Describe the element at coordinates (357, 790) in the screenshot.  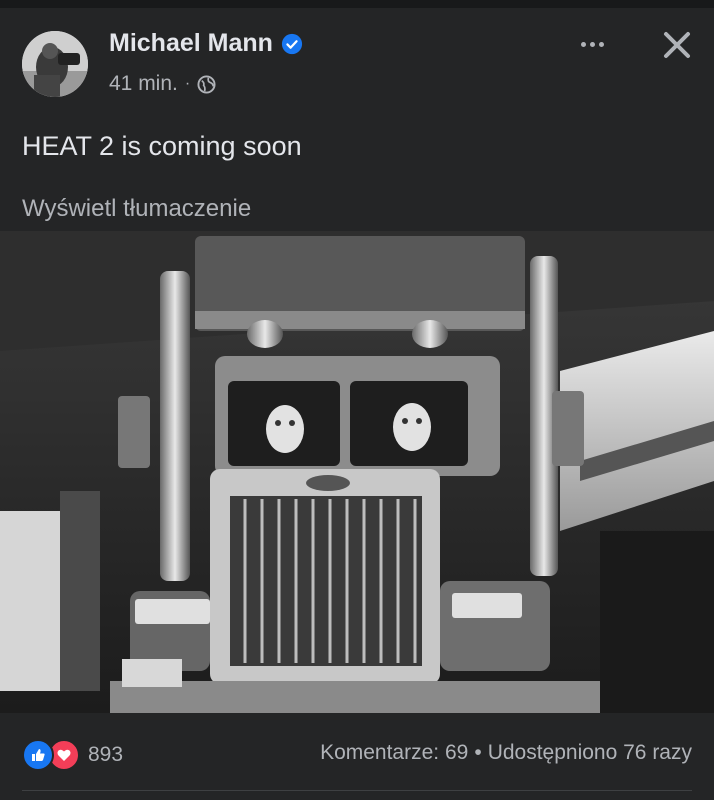
I see `divider` at that location.